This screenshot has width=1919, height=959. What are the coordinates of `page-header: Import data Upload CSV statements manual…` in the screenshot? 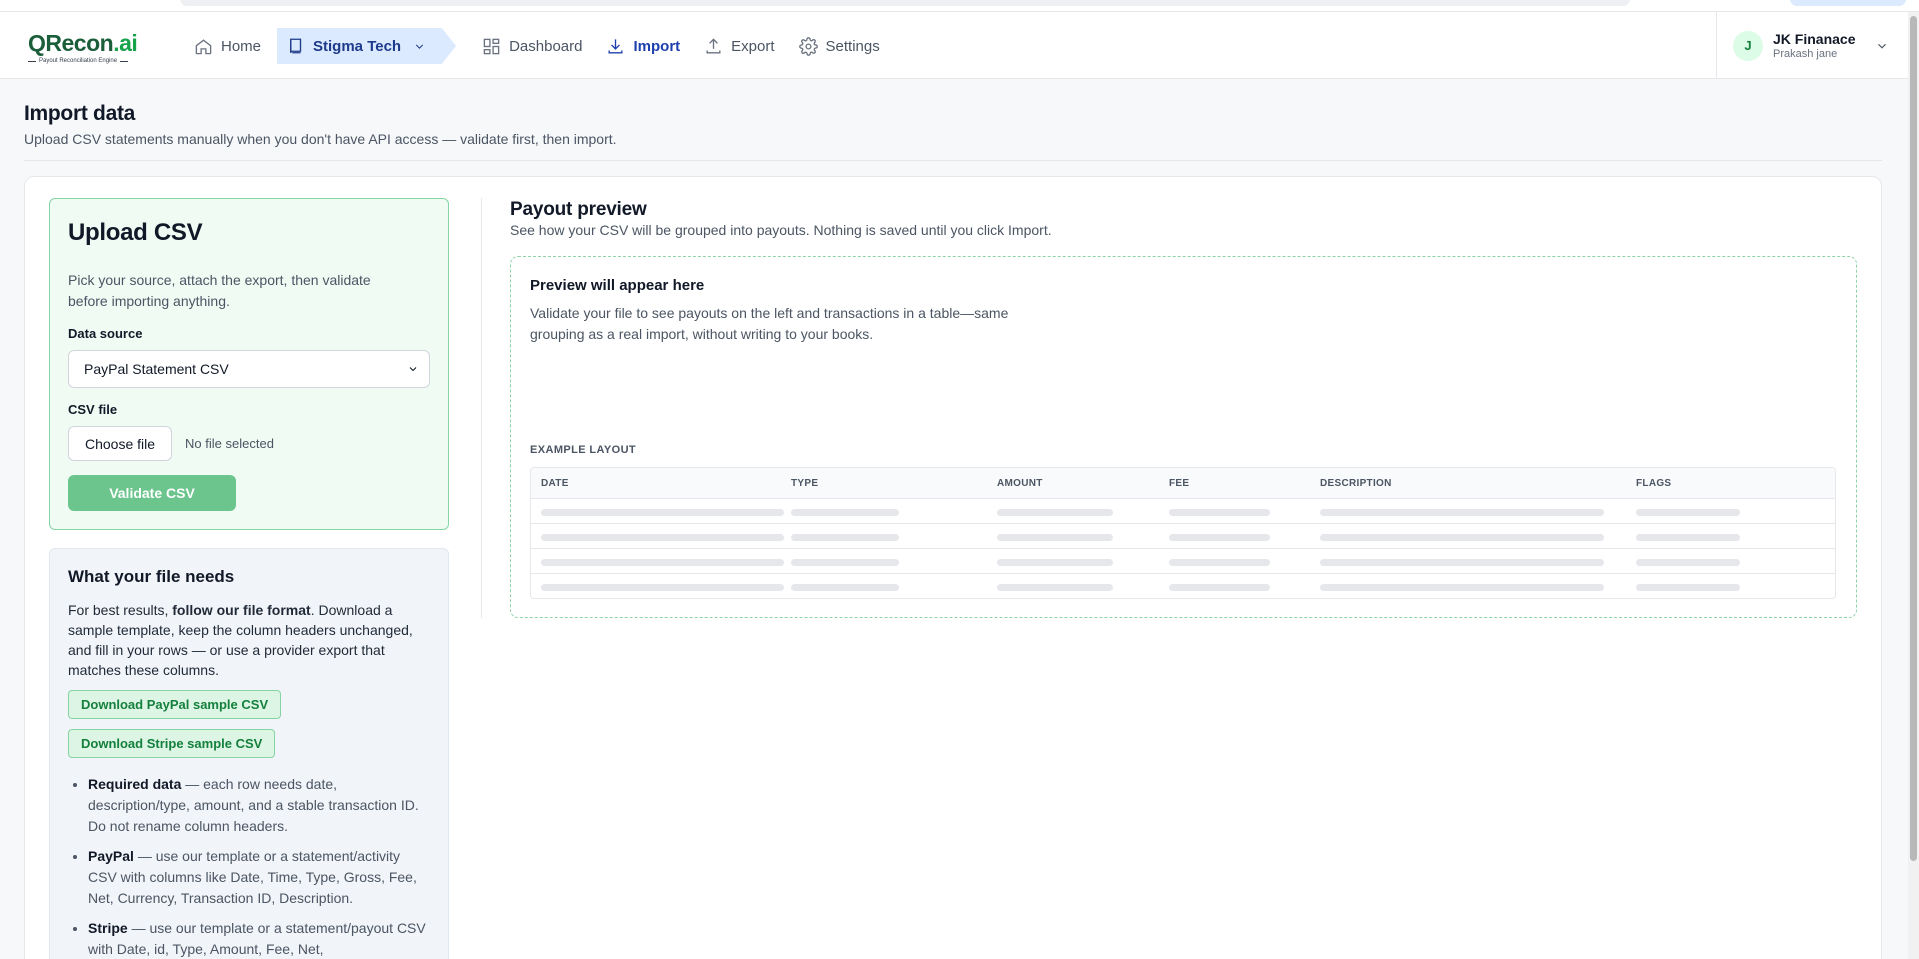 It's located at (953, 124).